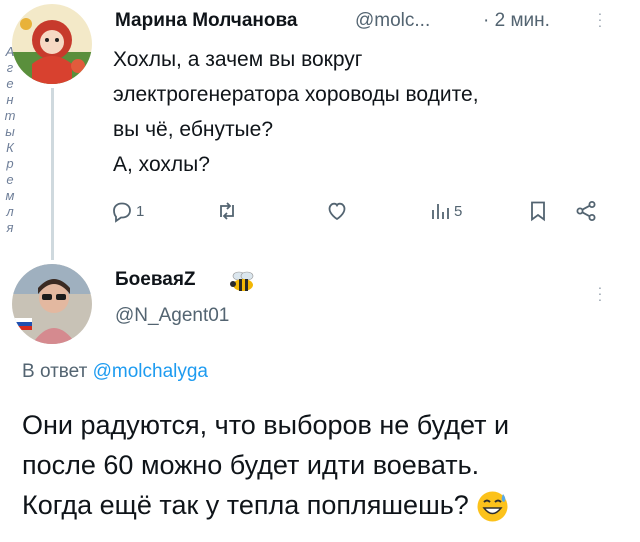  I want to click on reply-icon, so click(122, 212).